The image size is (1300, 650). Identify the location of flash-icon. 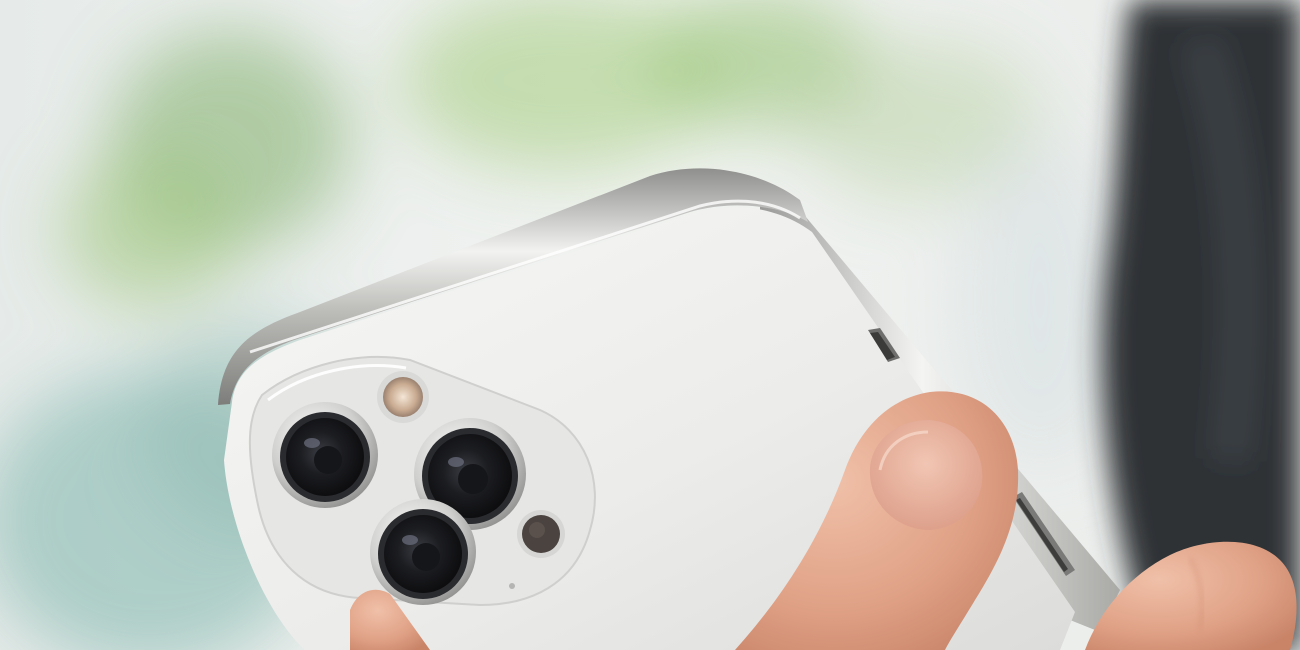
(403, 397).